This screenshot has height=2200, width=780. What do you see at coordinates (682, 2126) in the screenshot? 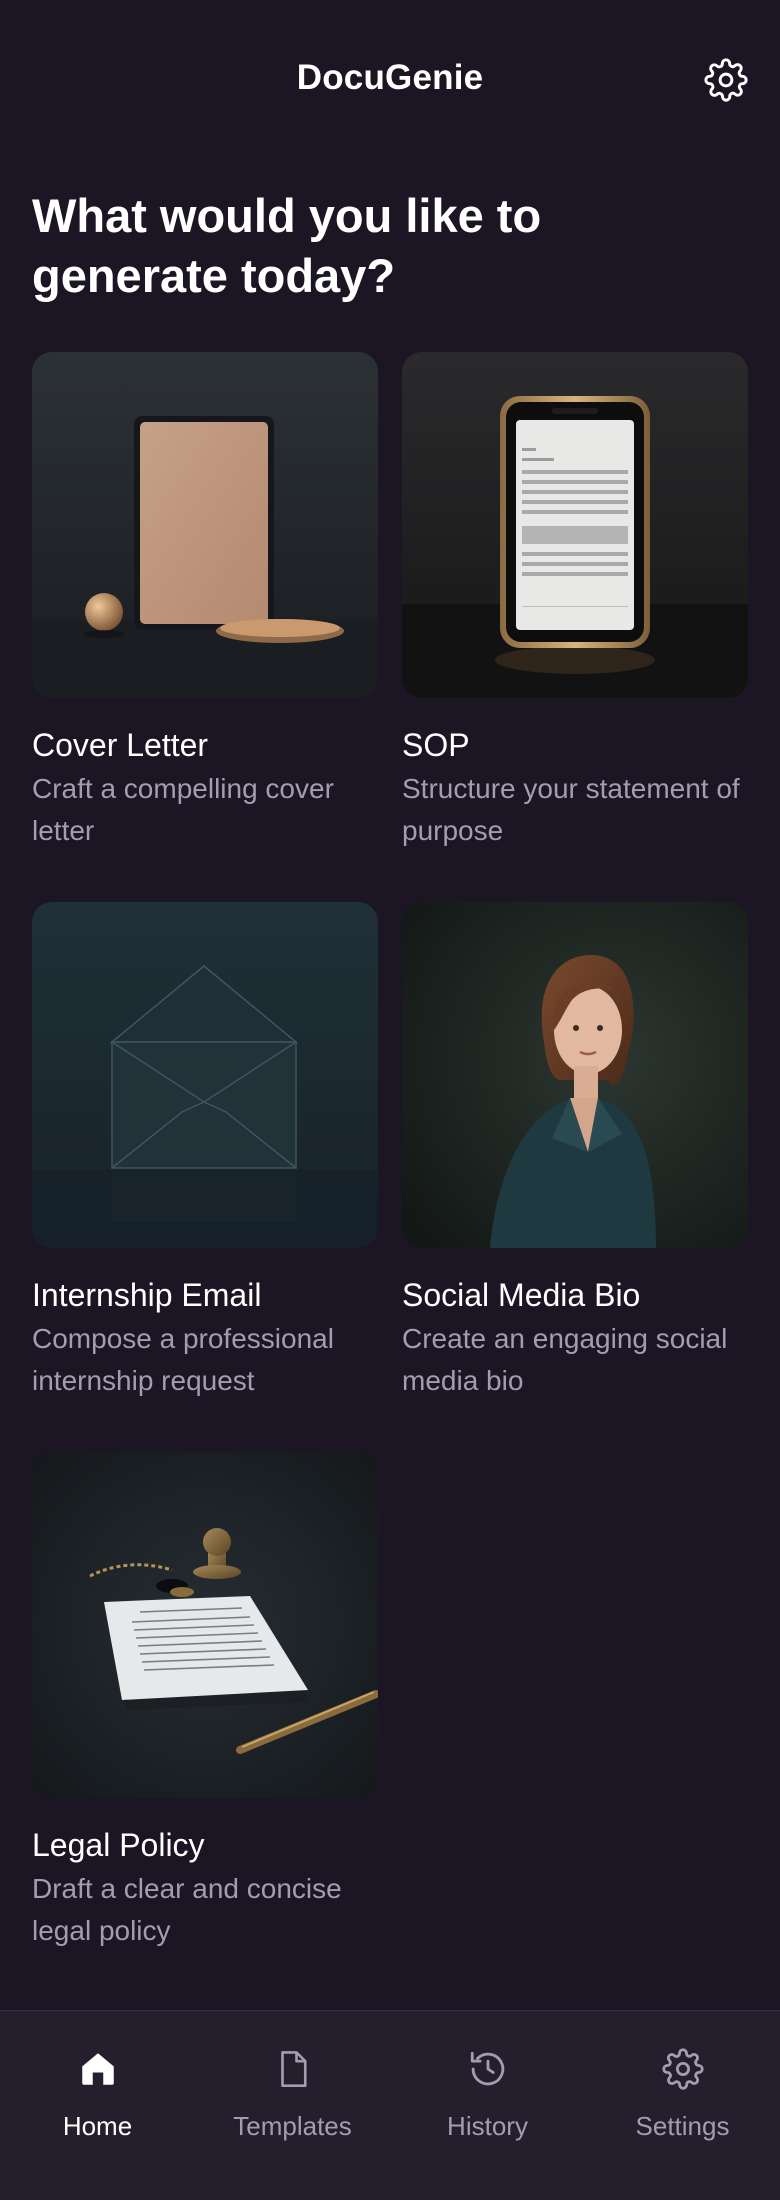
I see `nav-label: Settings` at bounding box center [682, 2126].